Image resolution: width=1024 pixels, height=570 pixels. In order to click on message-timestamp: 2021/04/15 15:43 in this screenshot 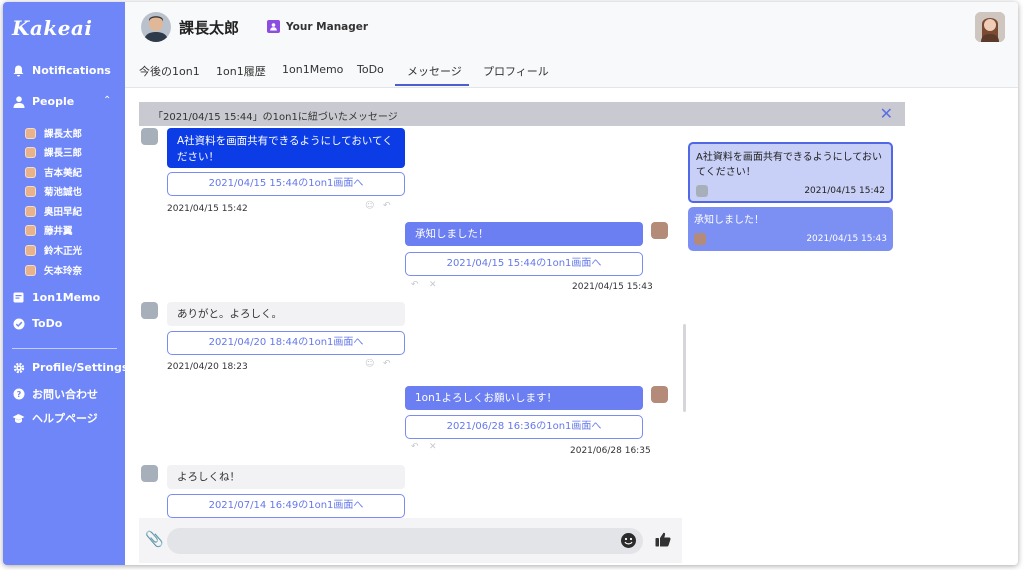, I will do `click(612, 287)`.